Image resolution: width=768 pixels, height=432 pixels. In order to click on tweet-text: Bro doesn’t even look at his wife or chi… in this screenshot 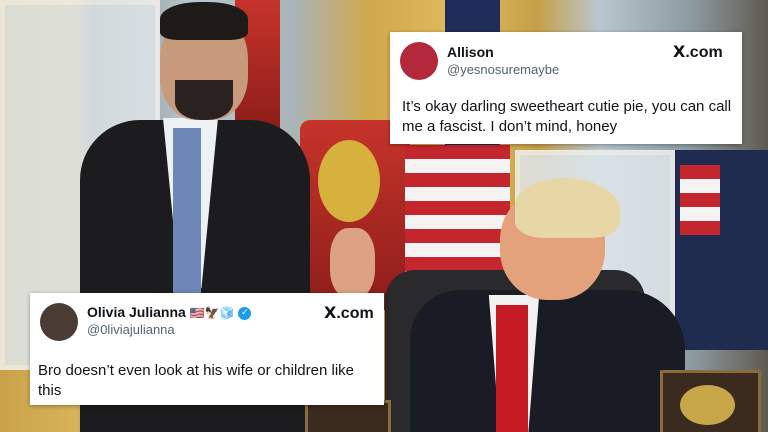, I will do `click(196, 380)`.